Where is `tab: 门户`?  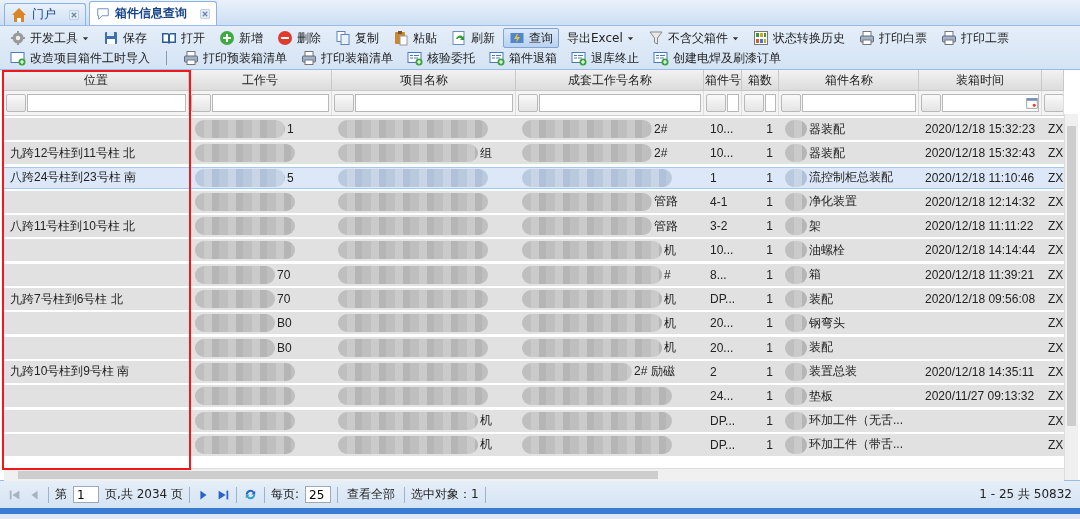 tab: 门户 is located at coordinates (45, 14).